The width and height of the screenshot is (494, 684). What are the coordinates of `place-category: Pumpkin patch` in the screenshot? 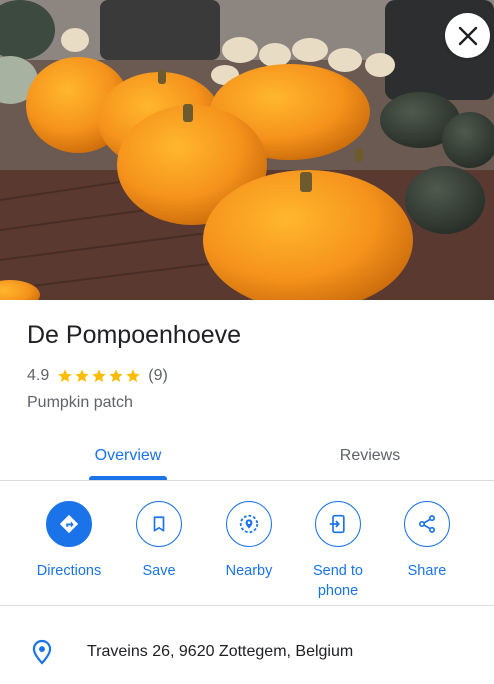 It's located at (80, 402).